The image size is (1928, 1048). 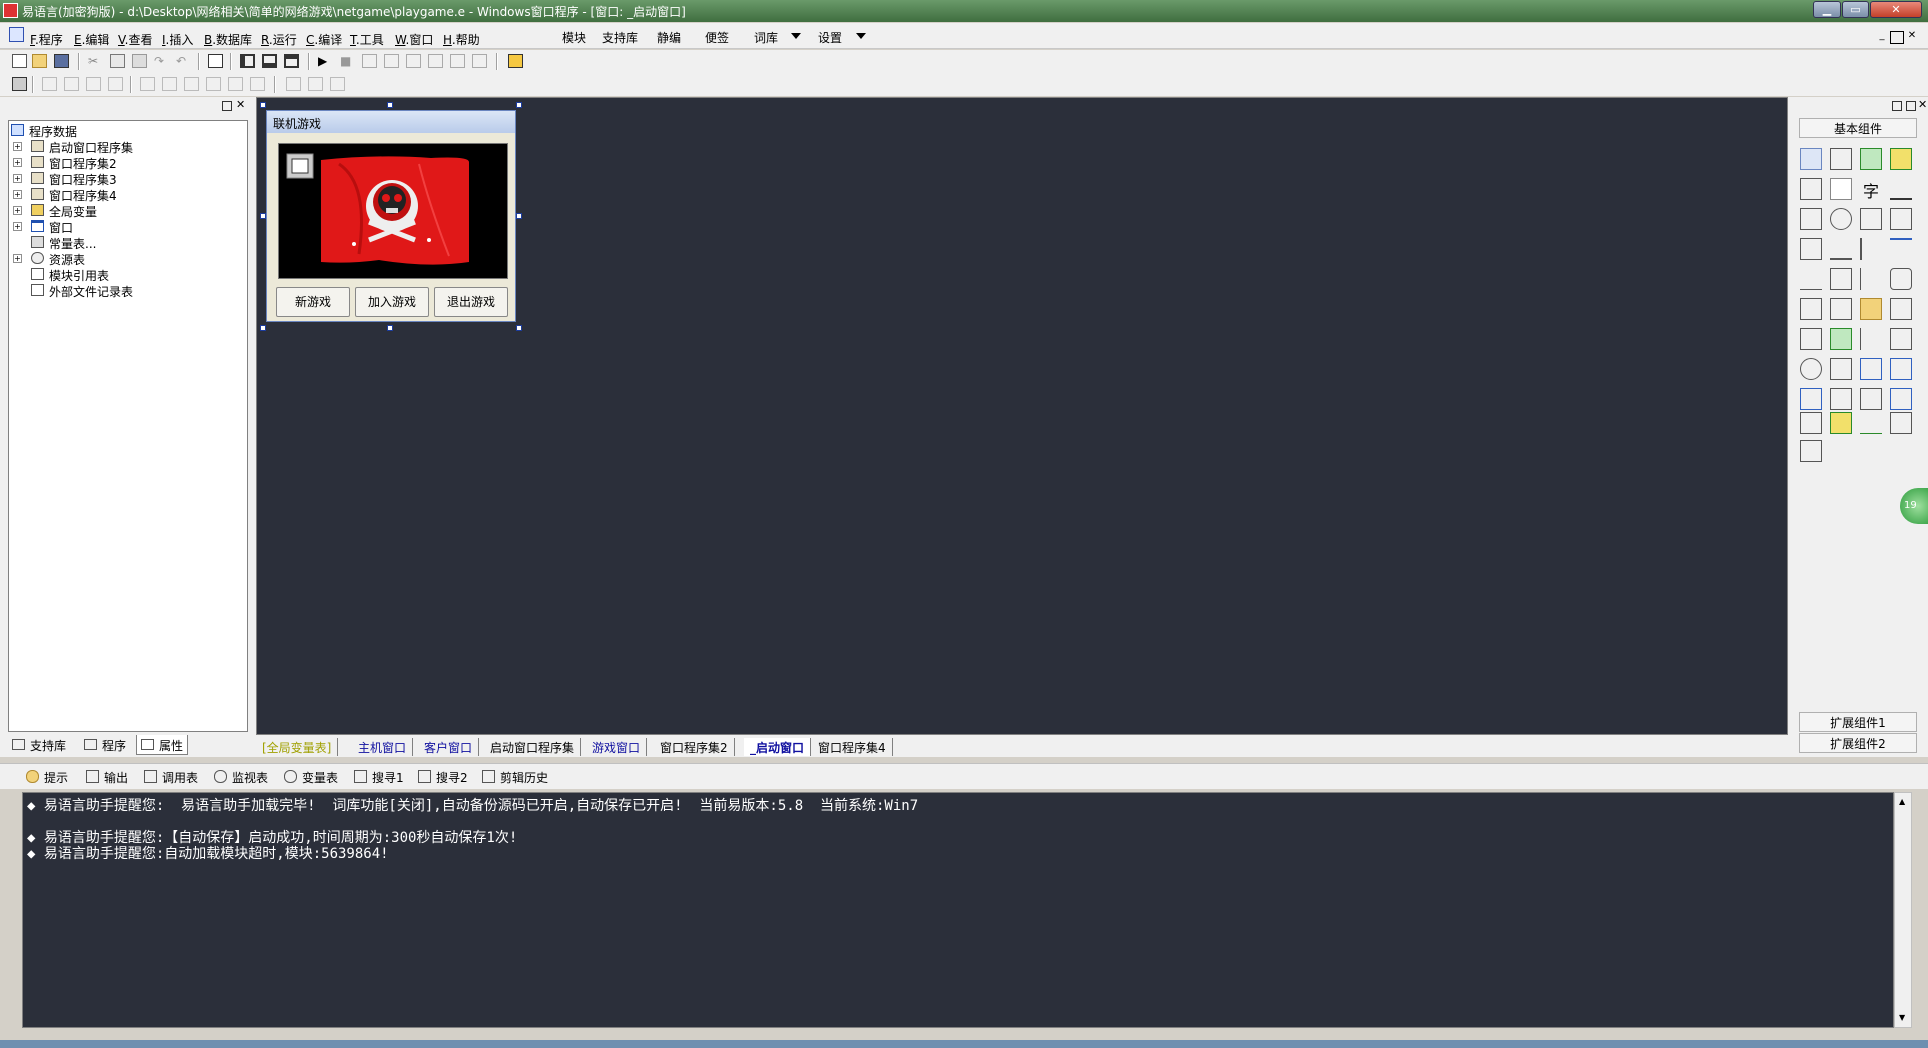 I want to click on tab-output: 输出, so click(x=105, y=778).